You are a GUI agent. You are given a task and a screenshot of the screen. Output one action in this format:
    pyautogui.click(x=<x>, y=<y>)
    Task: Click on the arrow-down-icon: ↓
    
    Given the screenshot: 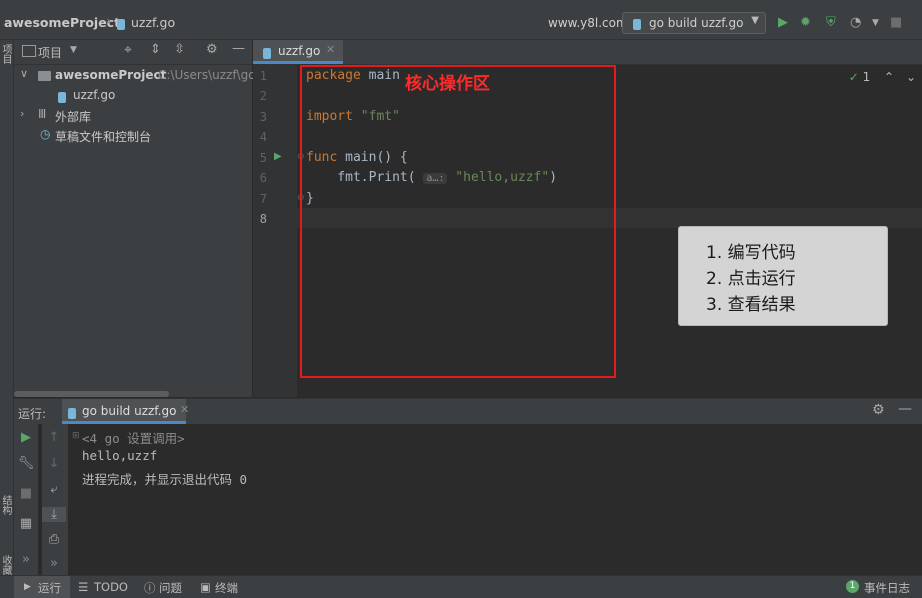 What is the action you would take?
    pyautogui.click(x=54, y=463)
    